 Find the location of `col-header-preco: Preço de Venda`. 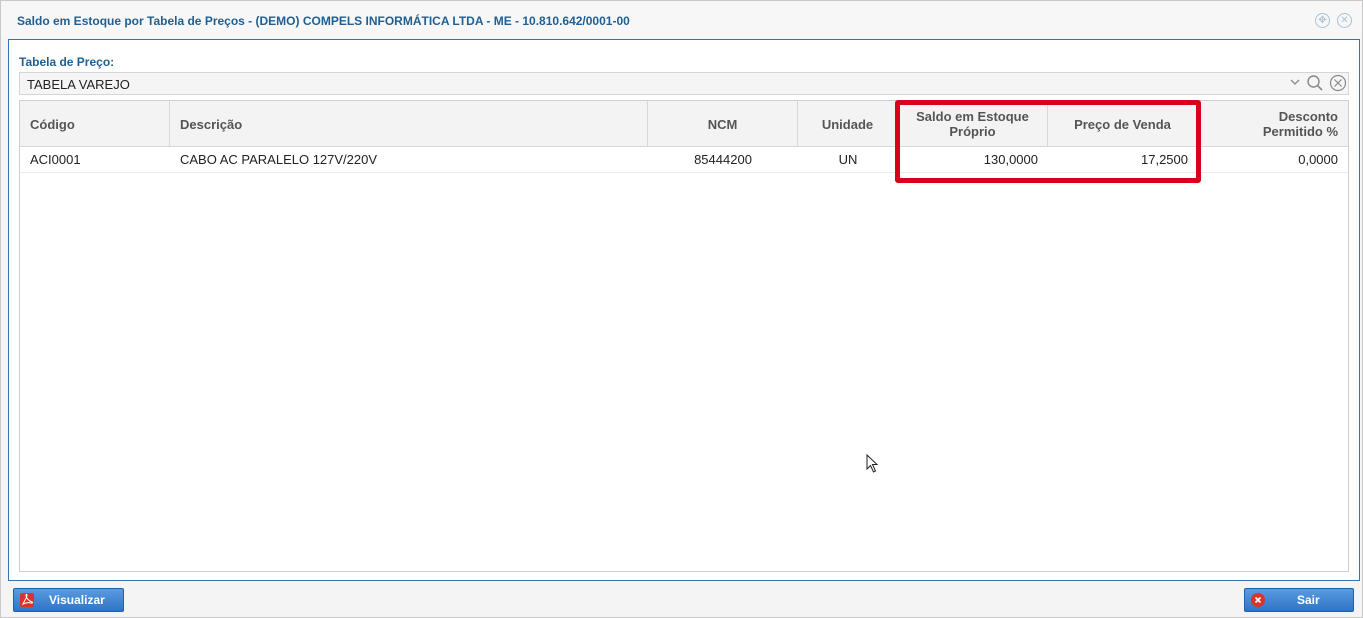

col-header-preco: Preço de Venda is located at coordinates (1123, 124).